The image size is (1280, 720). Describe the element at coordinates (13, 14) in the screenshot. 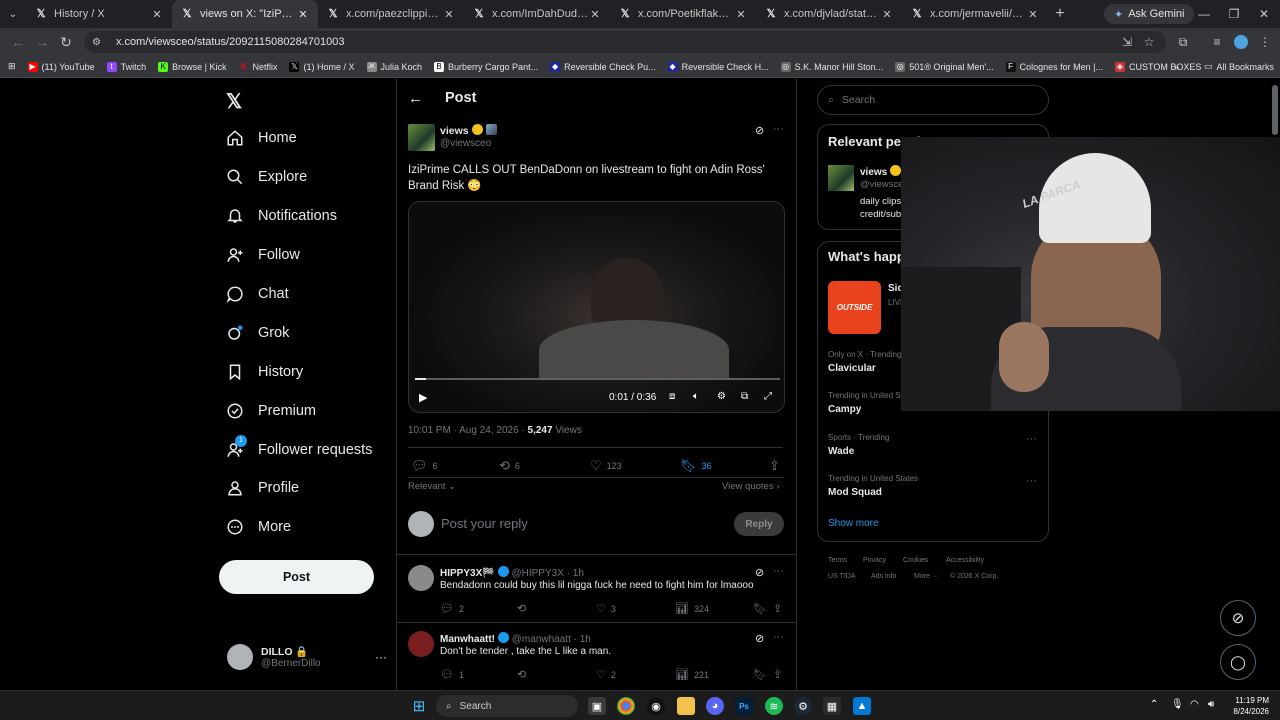

I see `tab-search-button: ⌄` at that location.